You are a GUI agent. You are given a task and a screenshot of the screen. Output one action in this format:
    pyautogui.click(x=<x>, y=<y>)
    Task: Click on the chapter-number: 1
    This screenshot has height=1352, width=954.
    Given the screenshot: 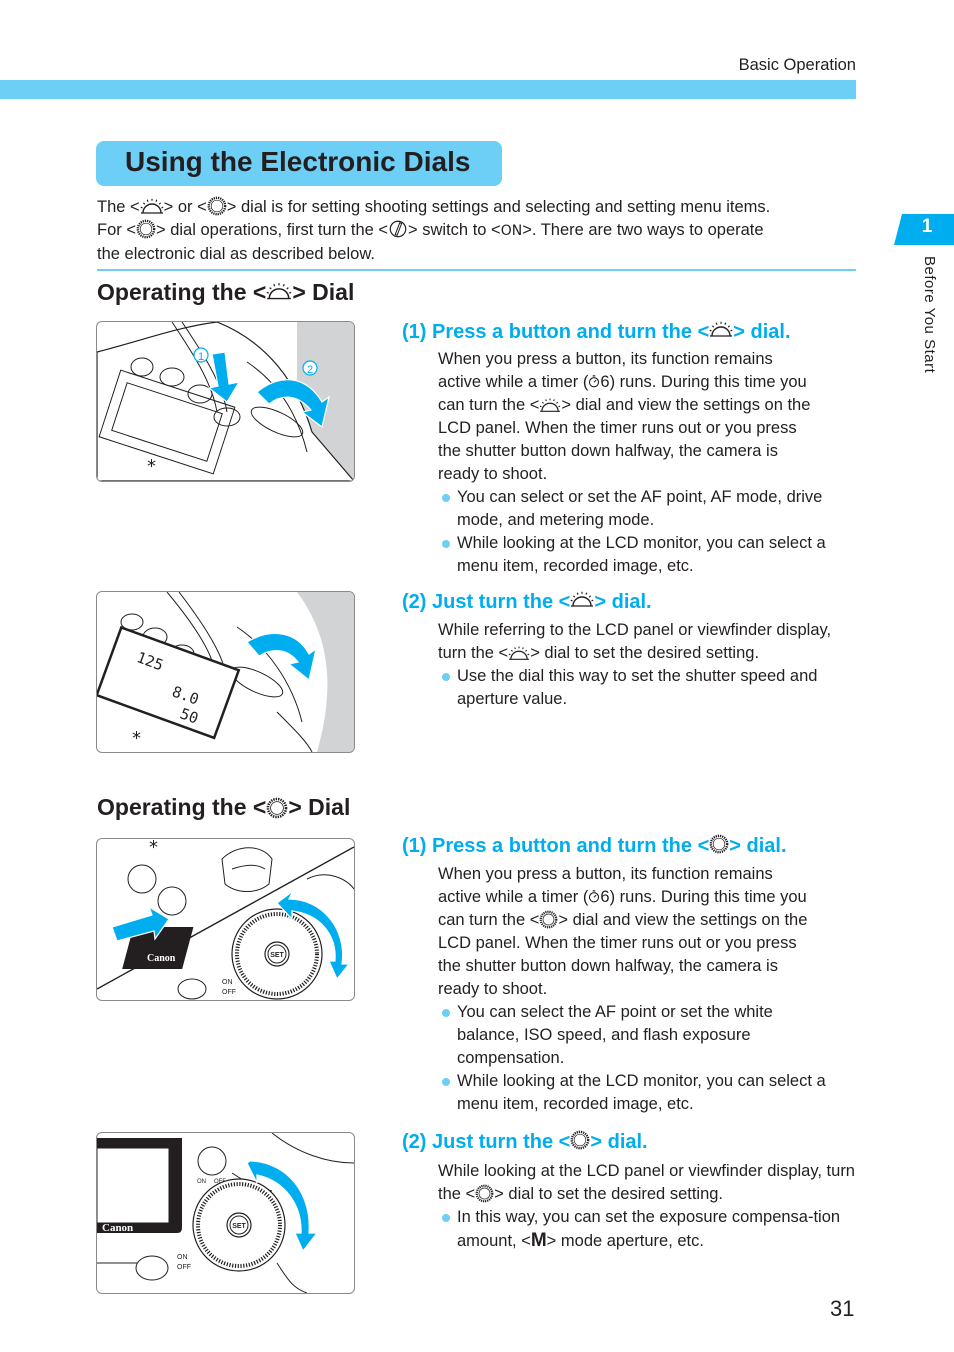 What is the action you would take?
    pyautogui.click(x=927, y=226)
    